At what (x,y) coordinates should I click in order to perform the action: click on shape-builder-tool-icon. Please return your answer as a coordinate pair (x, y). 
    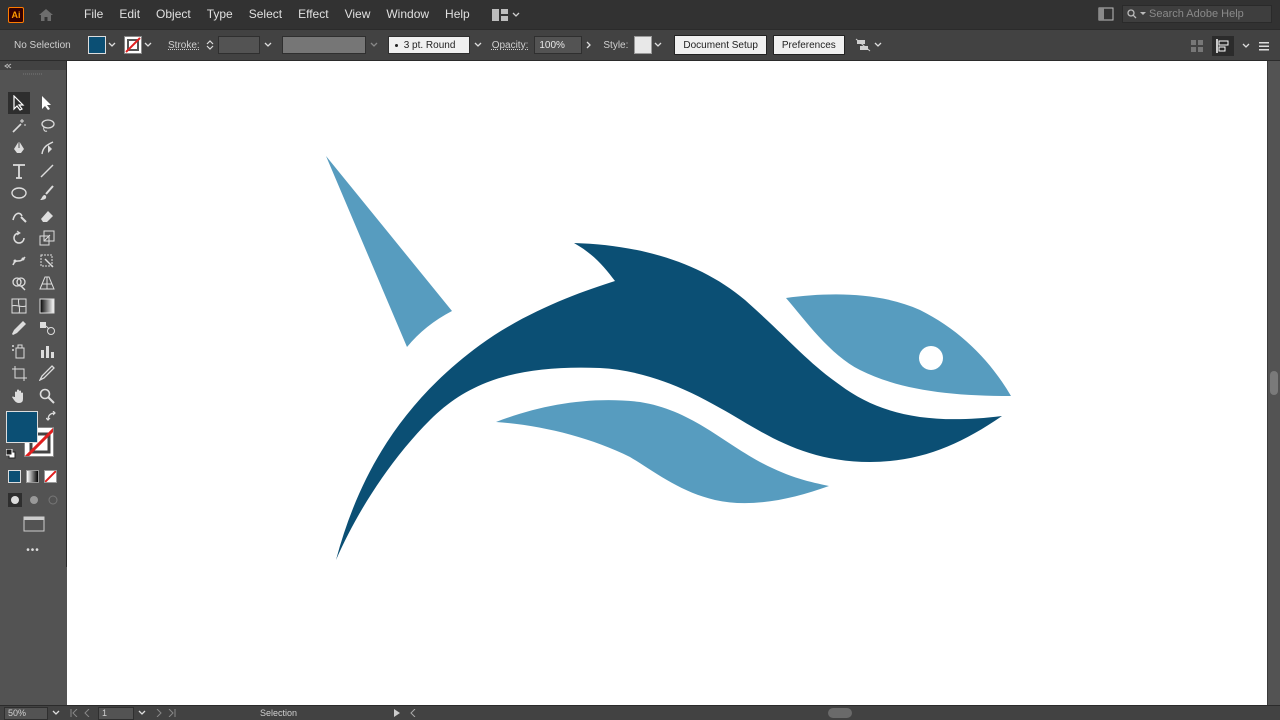
    Looking at the image, I should click on (19, 284).